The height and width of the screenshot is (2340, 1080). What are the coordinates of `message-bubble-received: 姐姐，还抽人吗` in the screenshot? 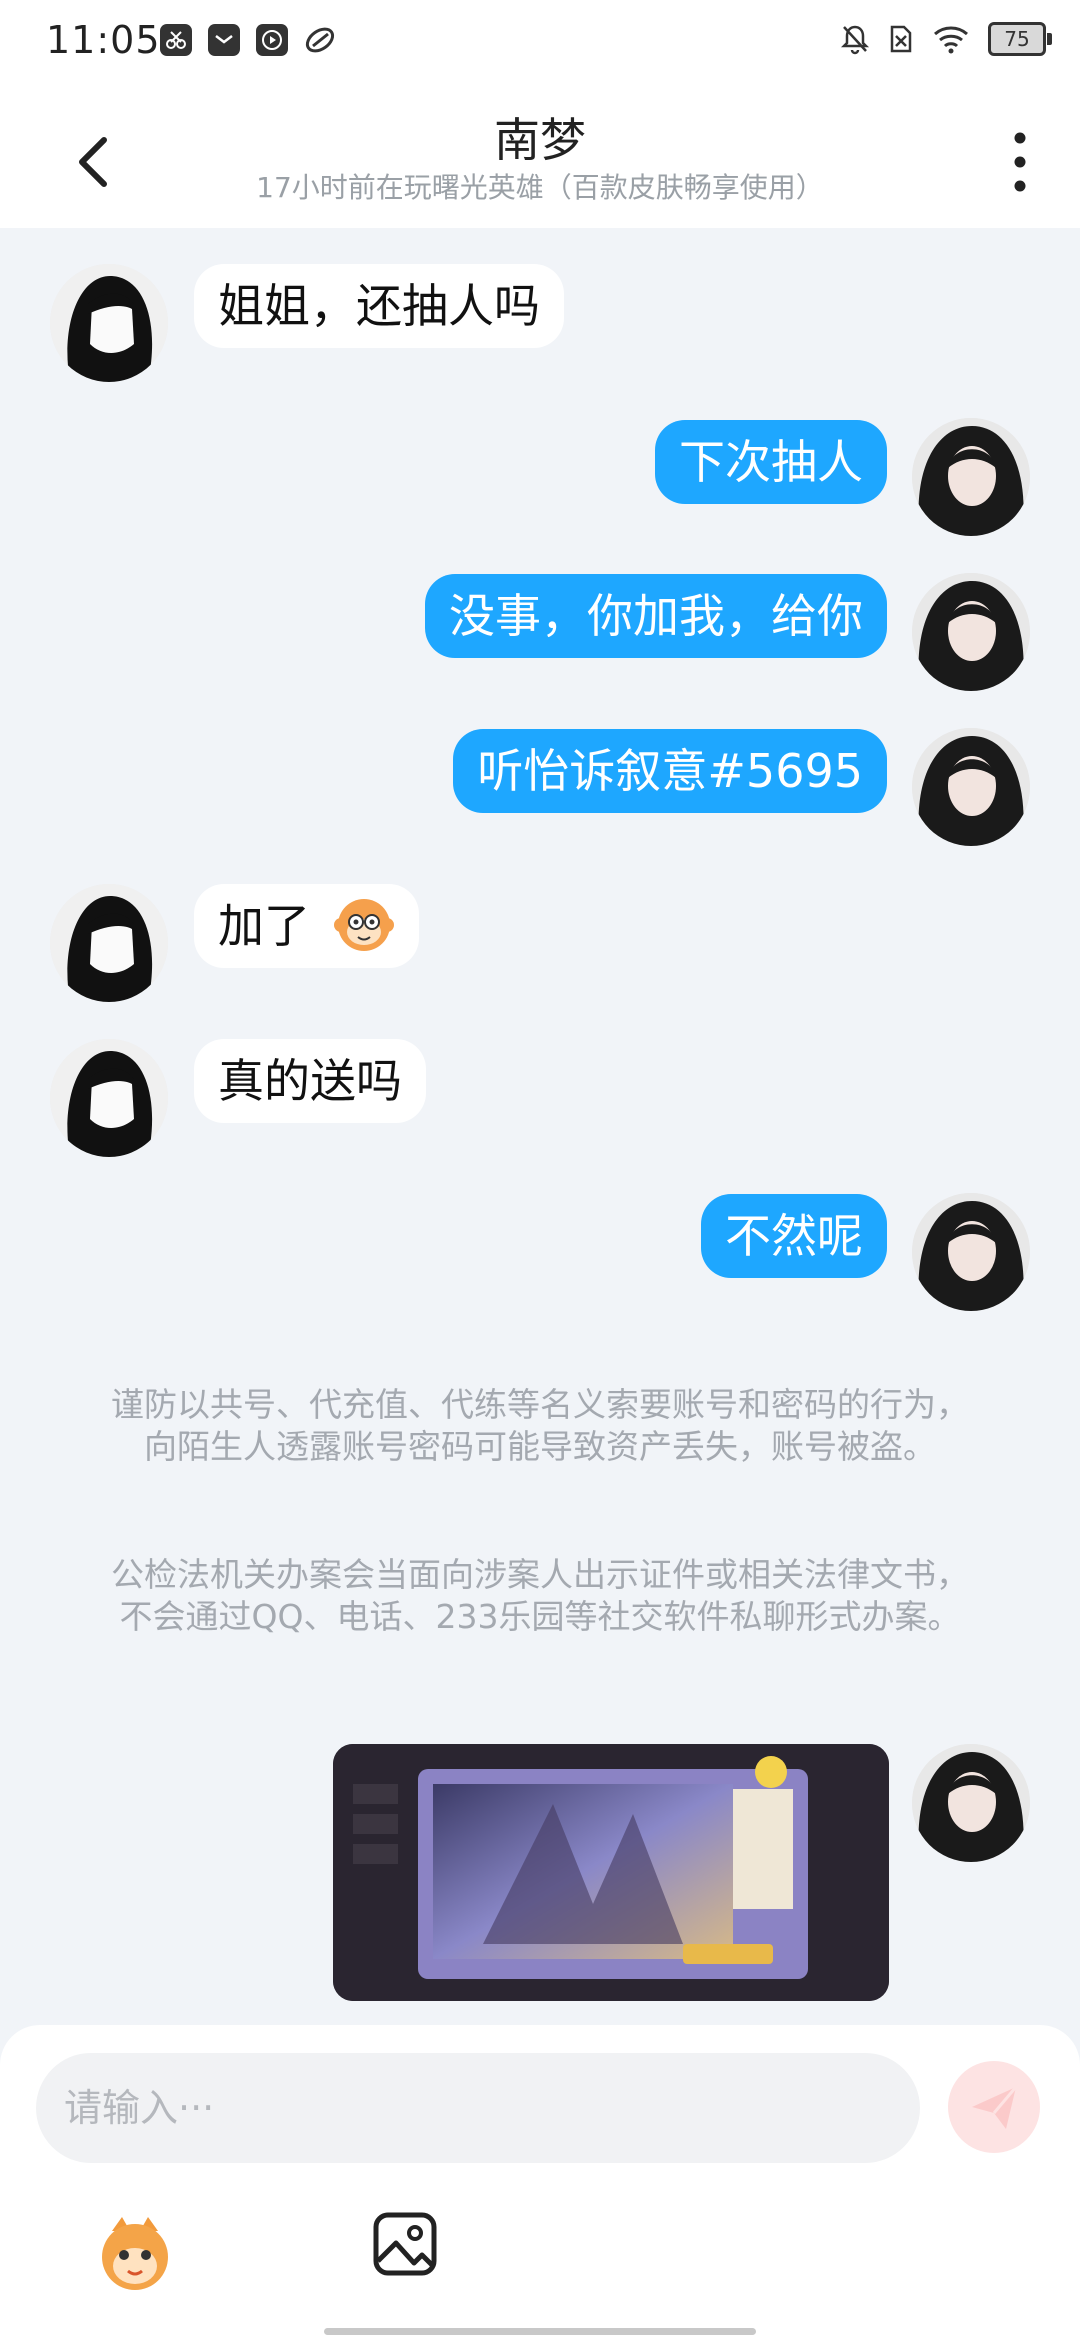 It's located at (379, 306).